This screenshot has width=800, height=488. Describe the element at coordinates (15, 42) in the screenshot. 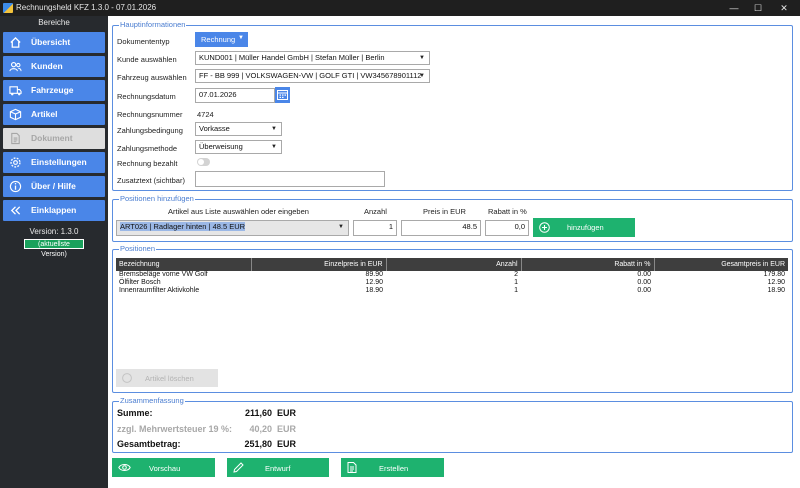

I see `home-icon` at that location.